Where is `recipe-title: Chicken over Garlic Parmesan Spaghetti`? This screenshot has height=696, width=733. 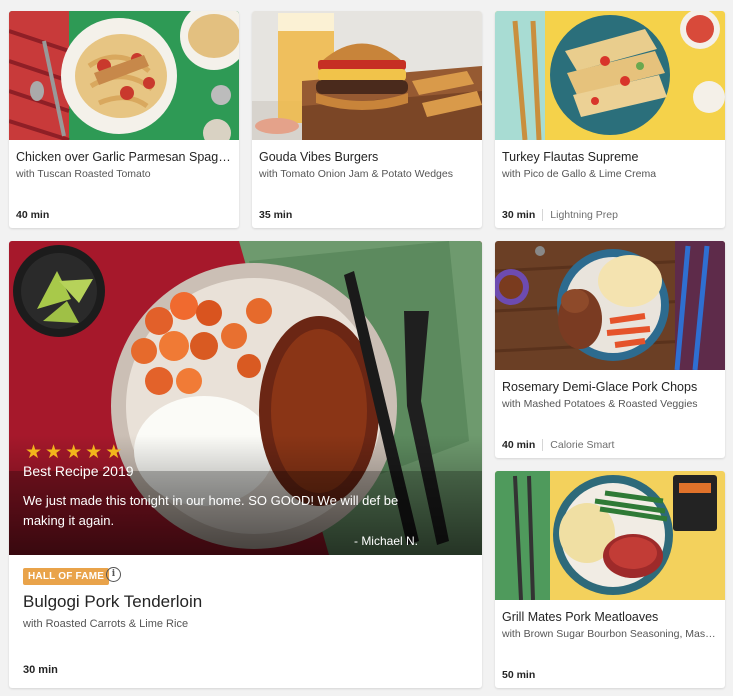
recipe-title: Chicken over Garlic Parmesan Spaghetti is located at coordinates (124, 157).